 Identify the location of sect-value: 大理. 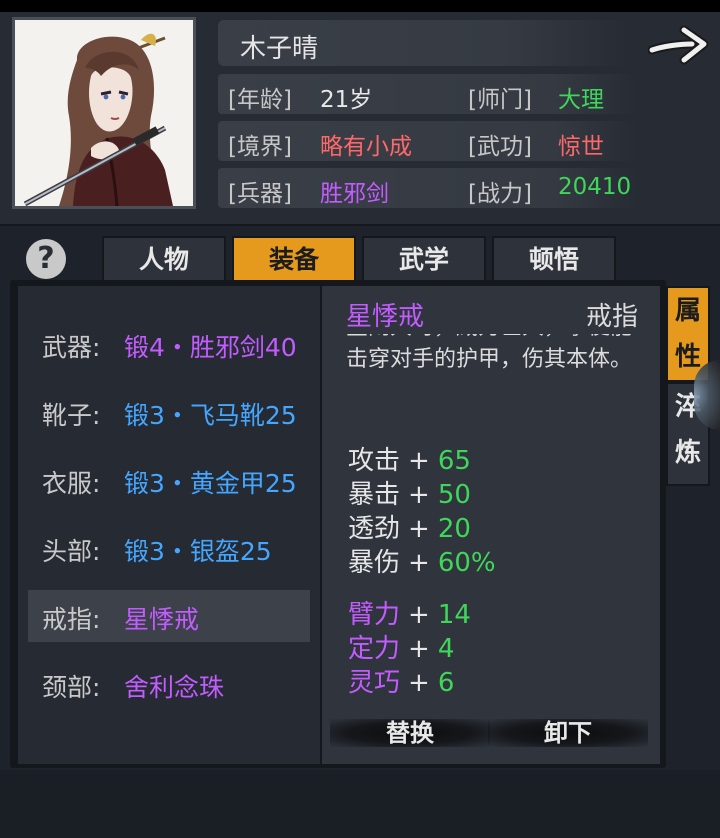
(581, 100).